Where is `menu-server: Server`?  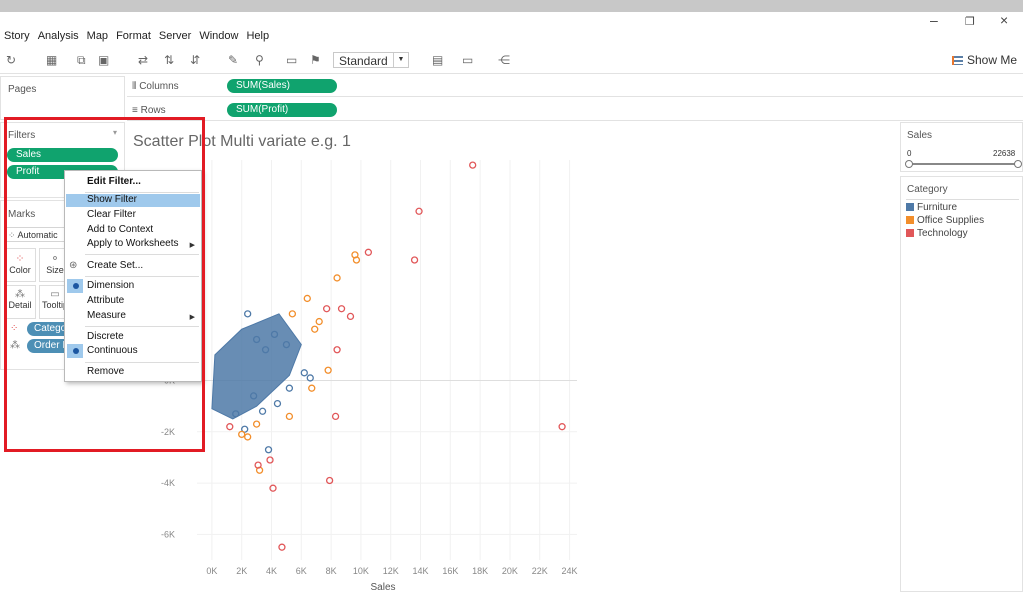
menu-server: Server is located at coordinates (175, 38).